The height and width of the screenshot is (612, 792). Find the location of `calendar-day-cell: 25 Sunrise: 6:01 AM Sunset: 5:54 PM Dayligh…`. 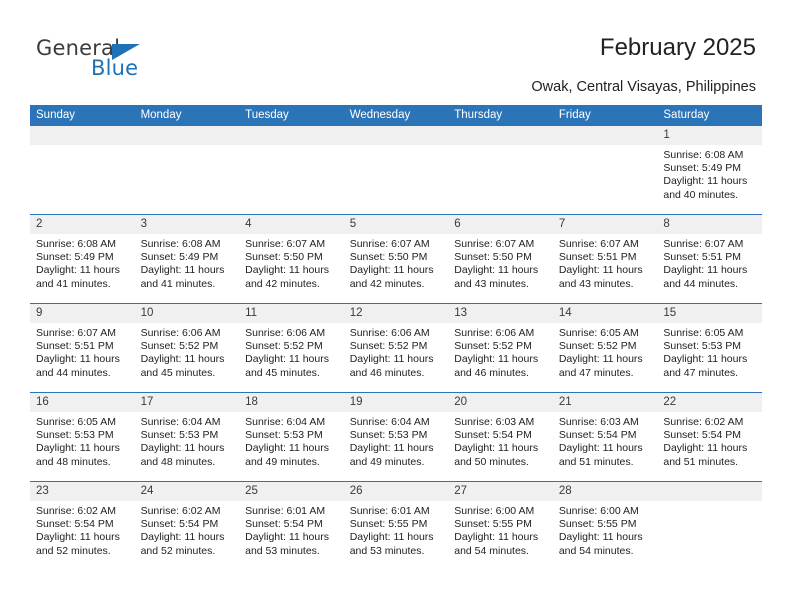

calendar-day-cell: 25 Sunrise: 6:01 AM Sunset: 5:54 PM Dayligh… is located at coordinates (291, 525).